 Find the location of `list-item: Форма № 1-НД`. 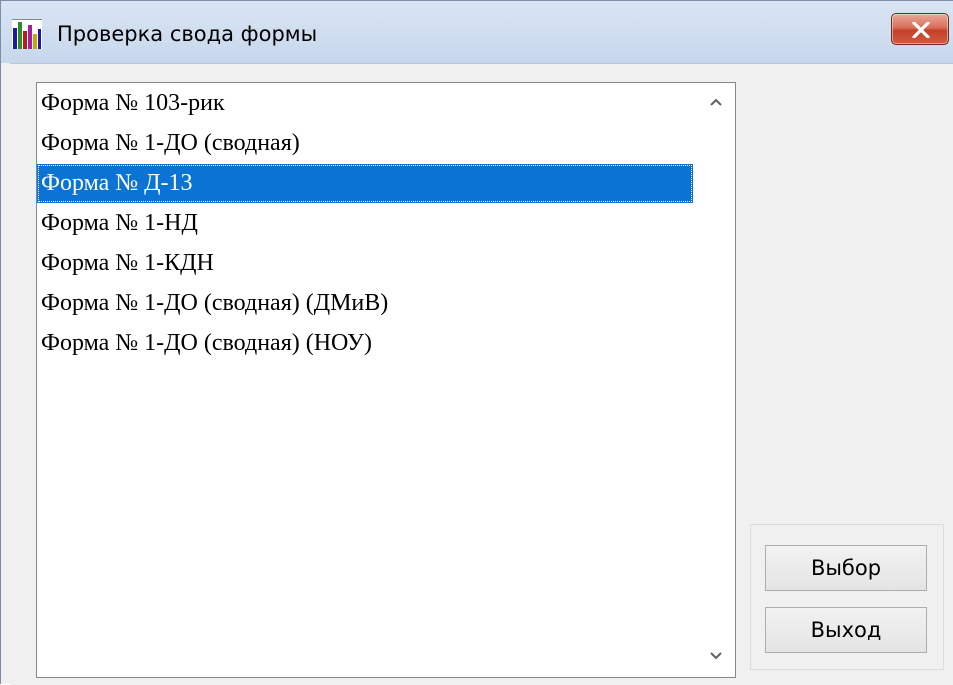

list-item: Форма № 1-НД is located at coordinates (365, 223).